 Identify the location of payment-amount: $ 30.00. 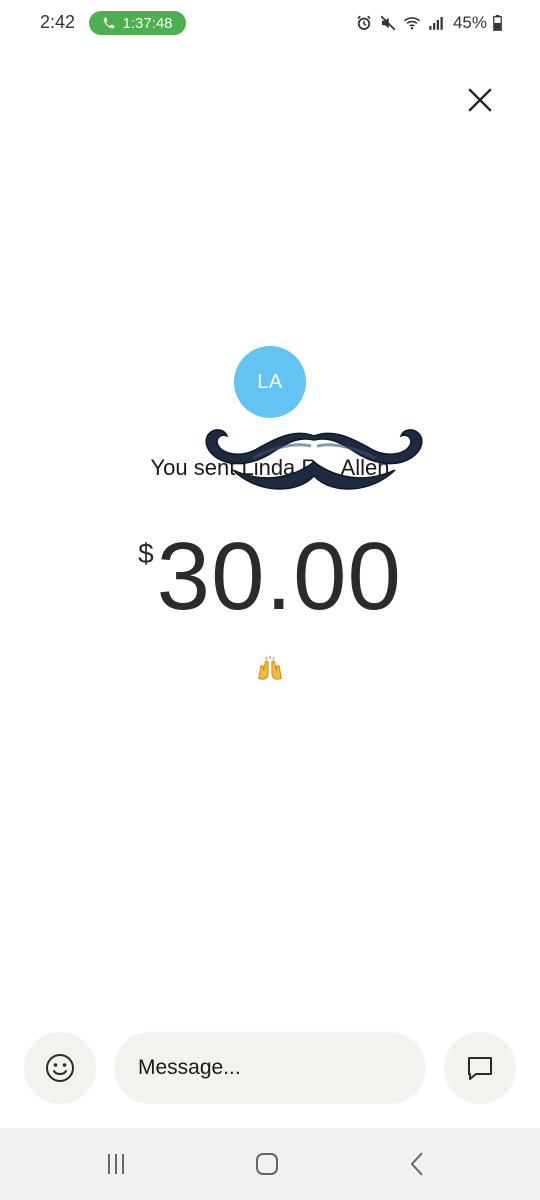
(270, 577).